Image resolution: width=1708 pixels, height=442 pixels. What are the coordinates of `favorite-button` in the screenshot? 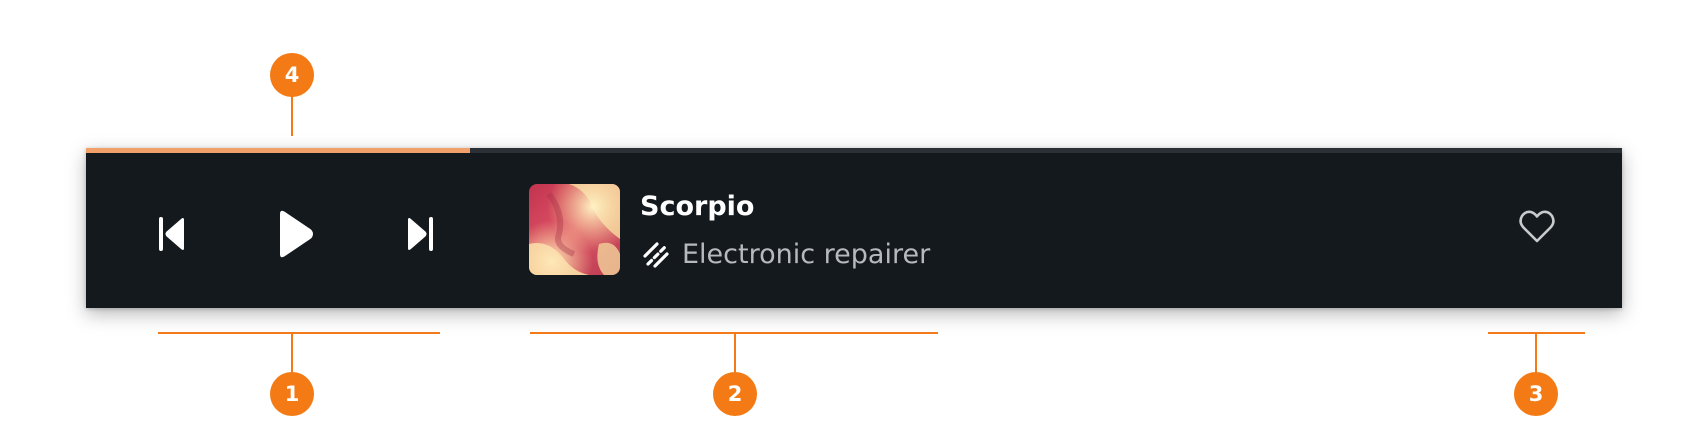 It's located at (1537, 227).